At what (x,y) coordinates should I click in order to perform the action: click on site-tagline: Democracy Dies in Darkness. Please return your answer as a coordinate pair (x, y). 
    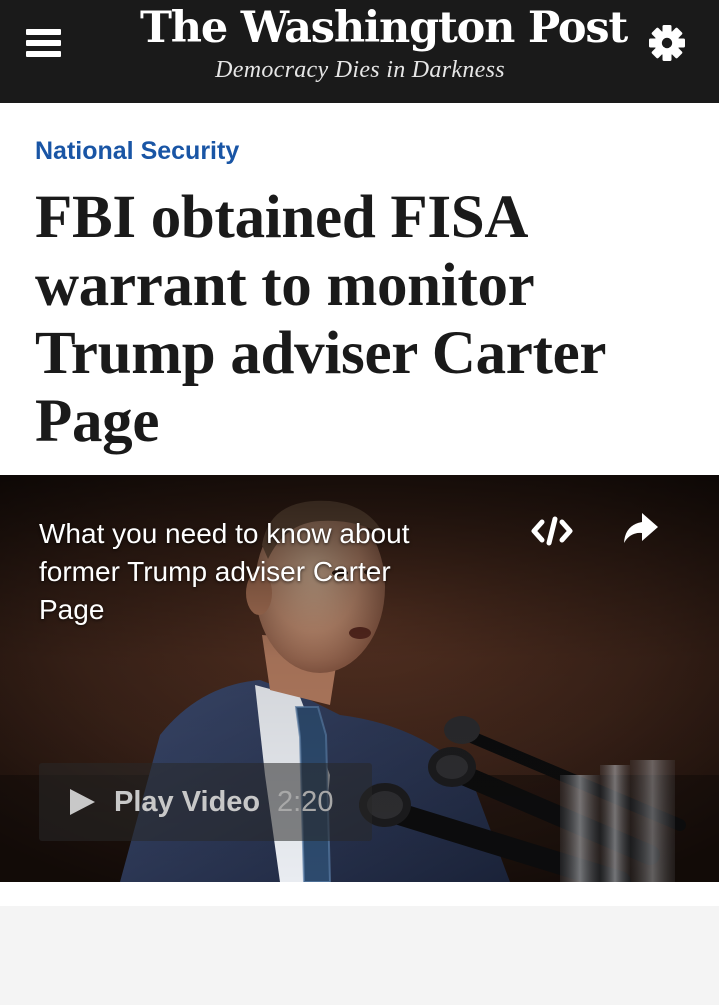
    Looking at the image, I should click on (360, 70).